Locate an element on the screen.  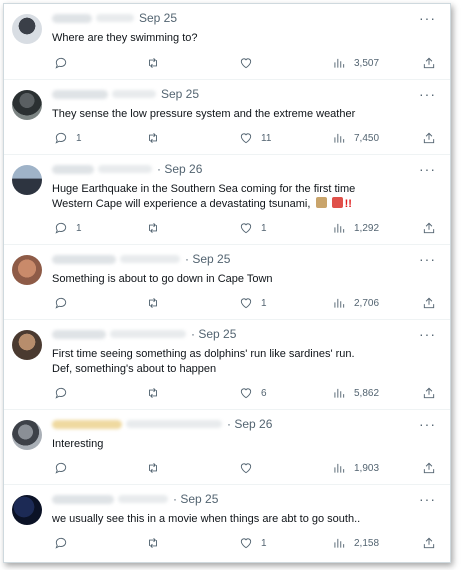
views-count: 3,507 is located at coordinates (367, 63).